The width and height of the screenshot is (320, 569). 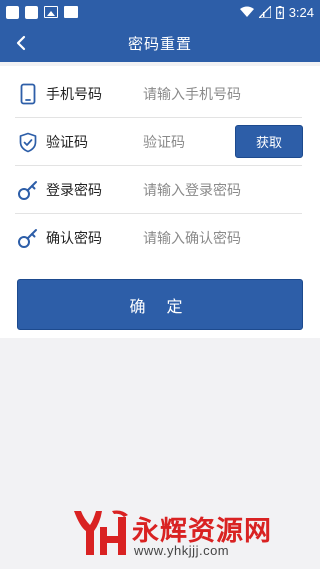 I want to click on mail-icon, so click(x=71, y=12).